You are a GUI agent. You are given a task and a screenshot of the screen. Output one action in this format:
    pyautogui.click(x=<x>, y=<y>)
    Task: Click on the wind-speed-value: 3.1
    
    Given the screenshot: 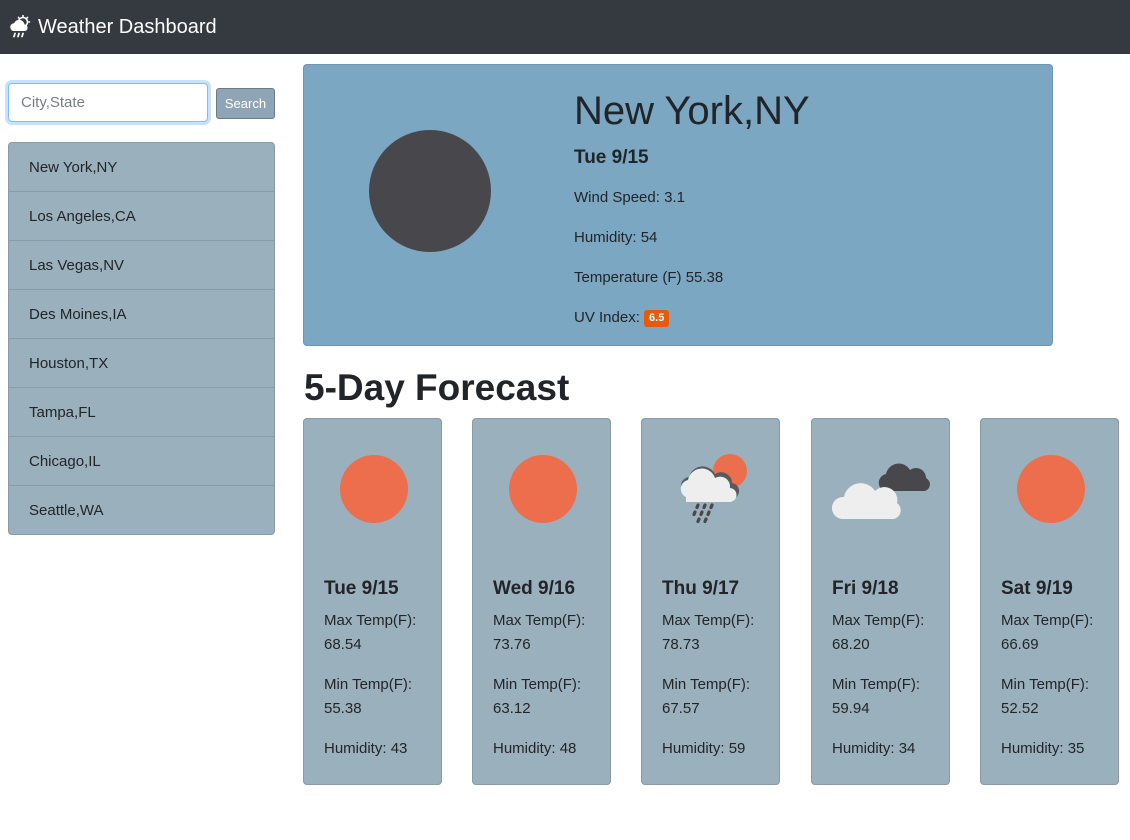 What is the action you would take?
    pyautogui.click(x=674, y=197)
    